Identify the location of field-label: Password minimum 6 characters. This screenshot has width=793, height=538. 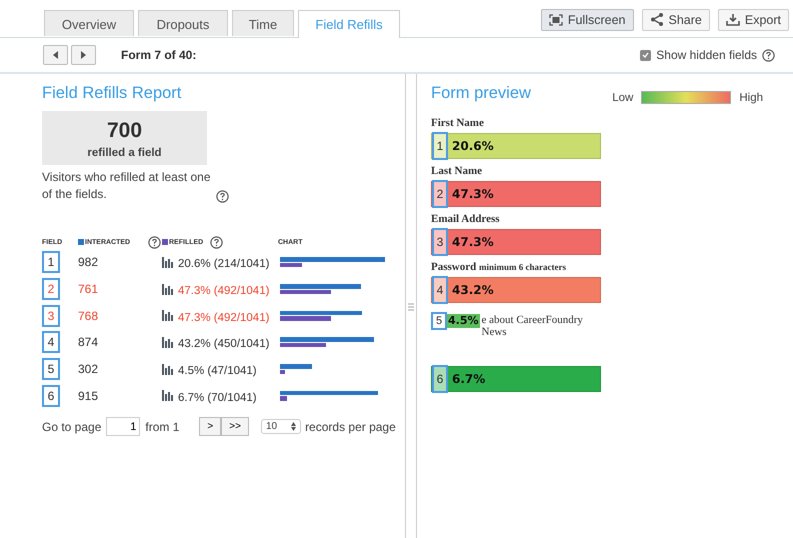
(499, 267).